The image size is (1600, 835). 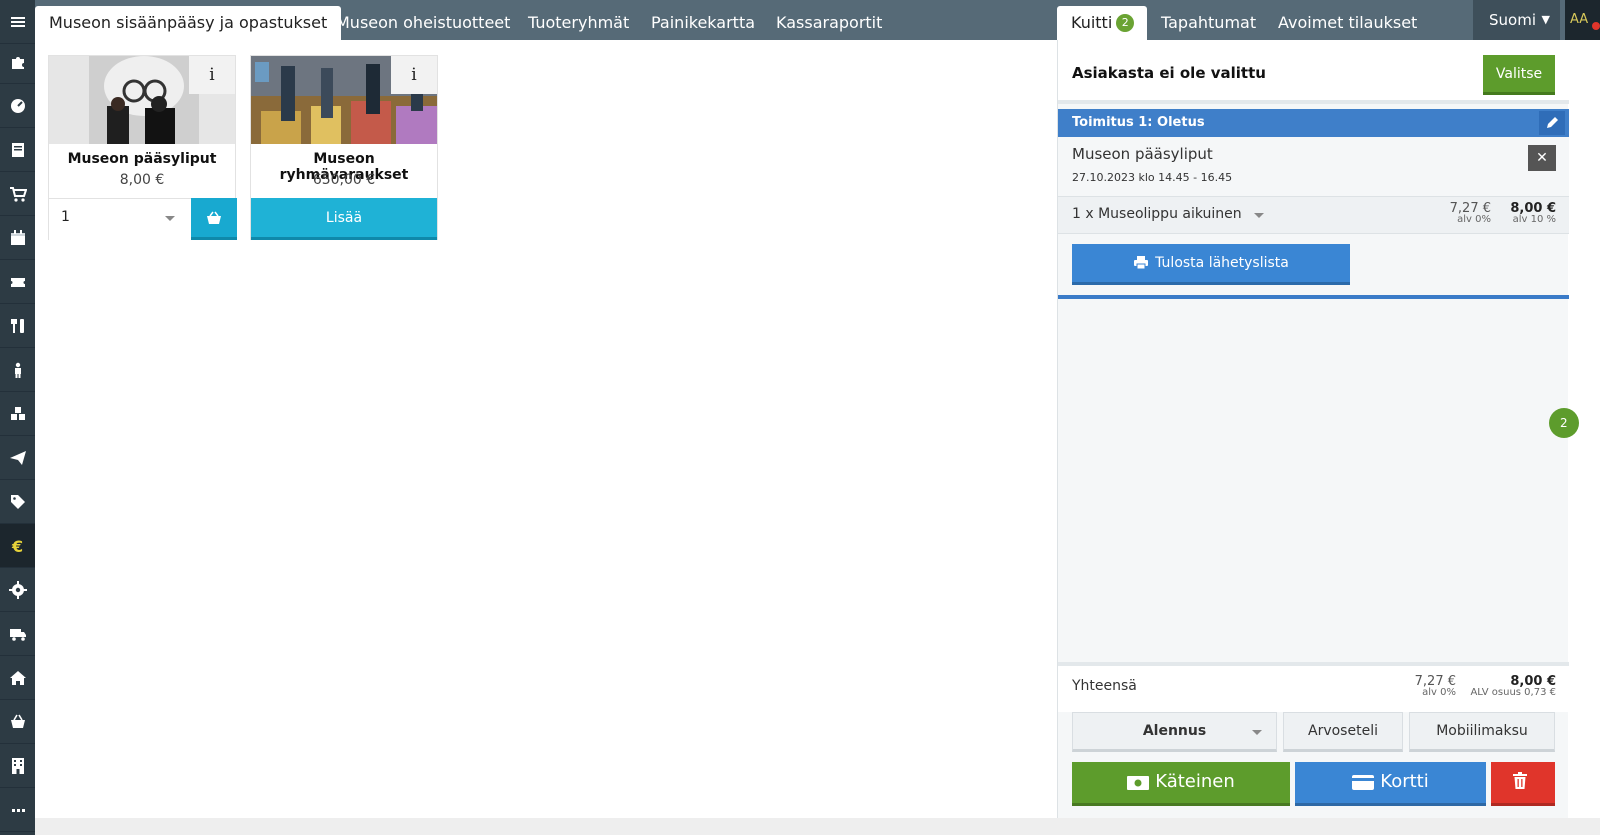 What do you see at coordinates (142, 147) in the screenshot?
I see `product-card-admission: i Museon pääsyliput 8,00 € 1` at bounding box center [142, 147].